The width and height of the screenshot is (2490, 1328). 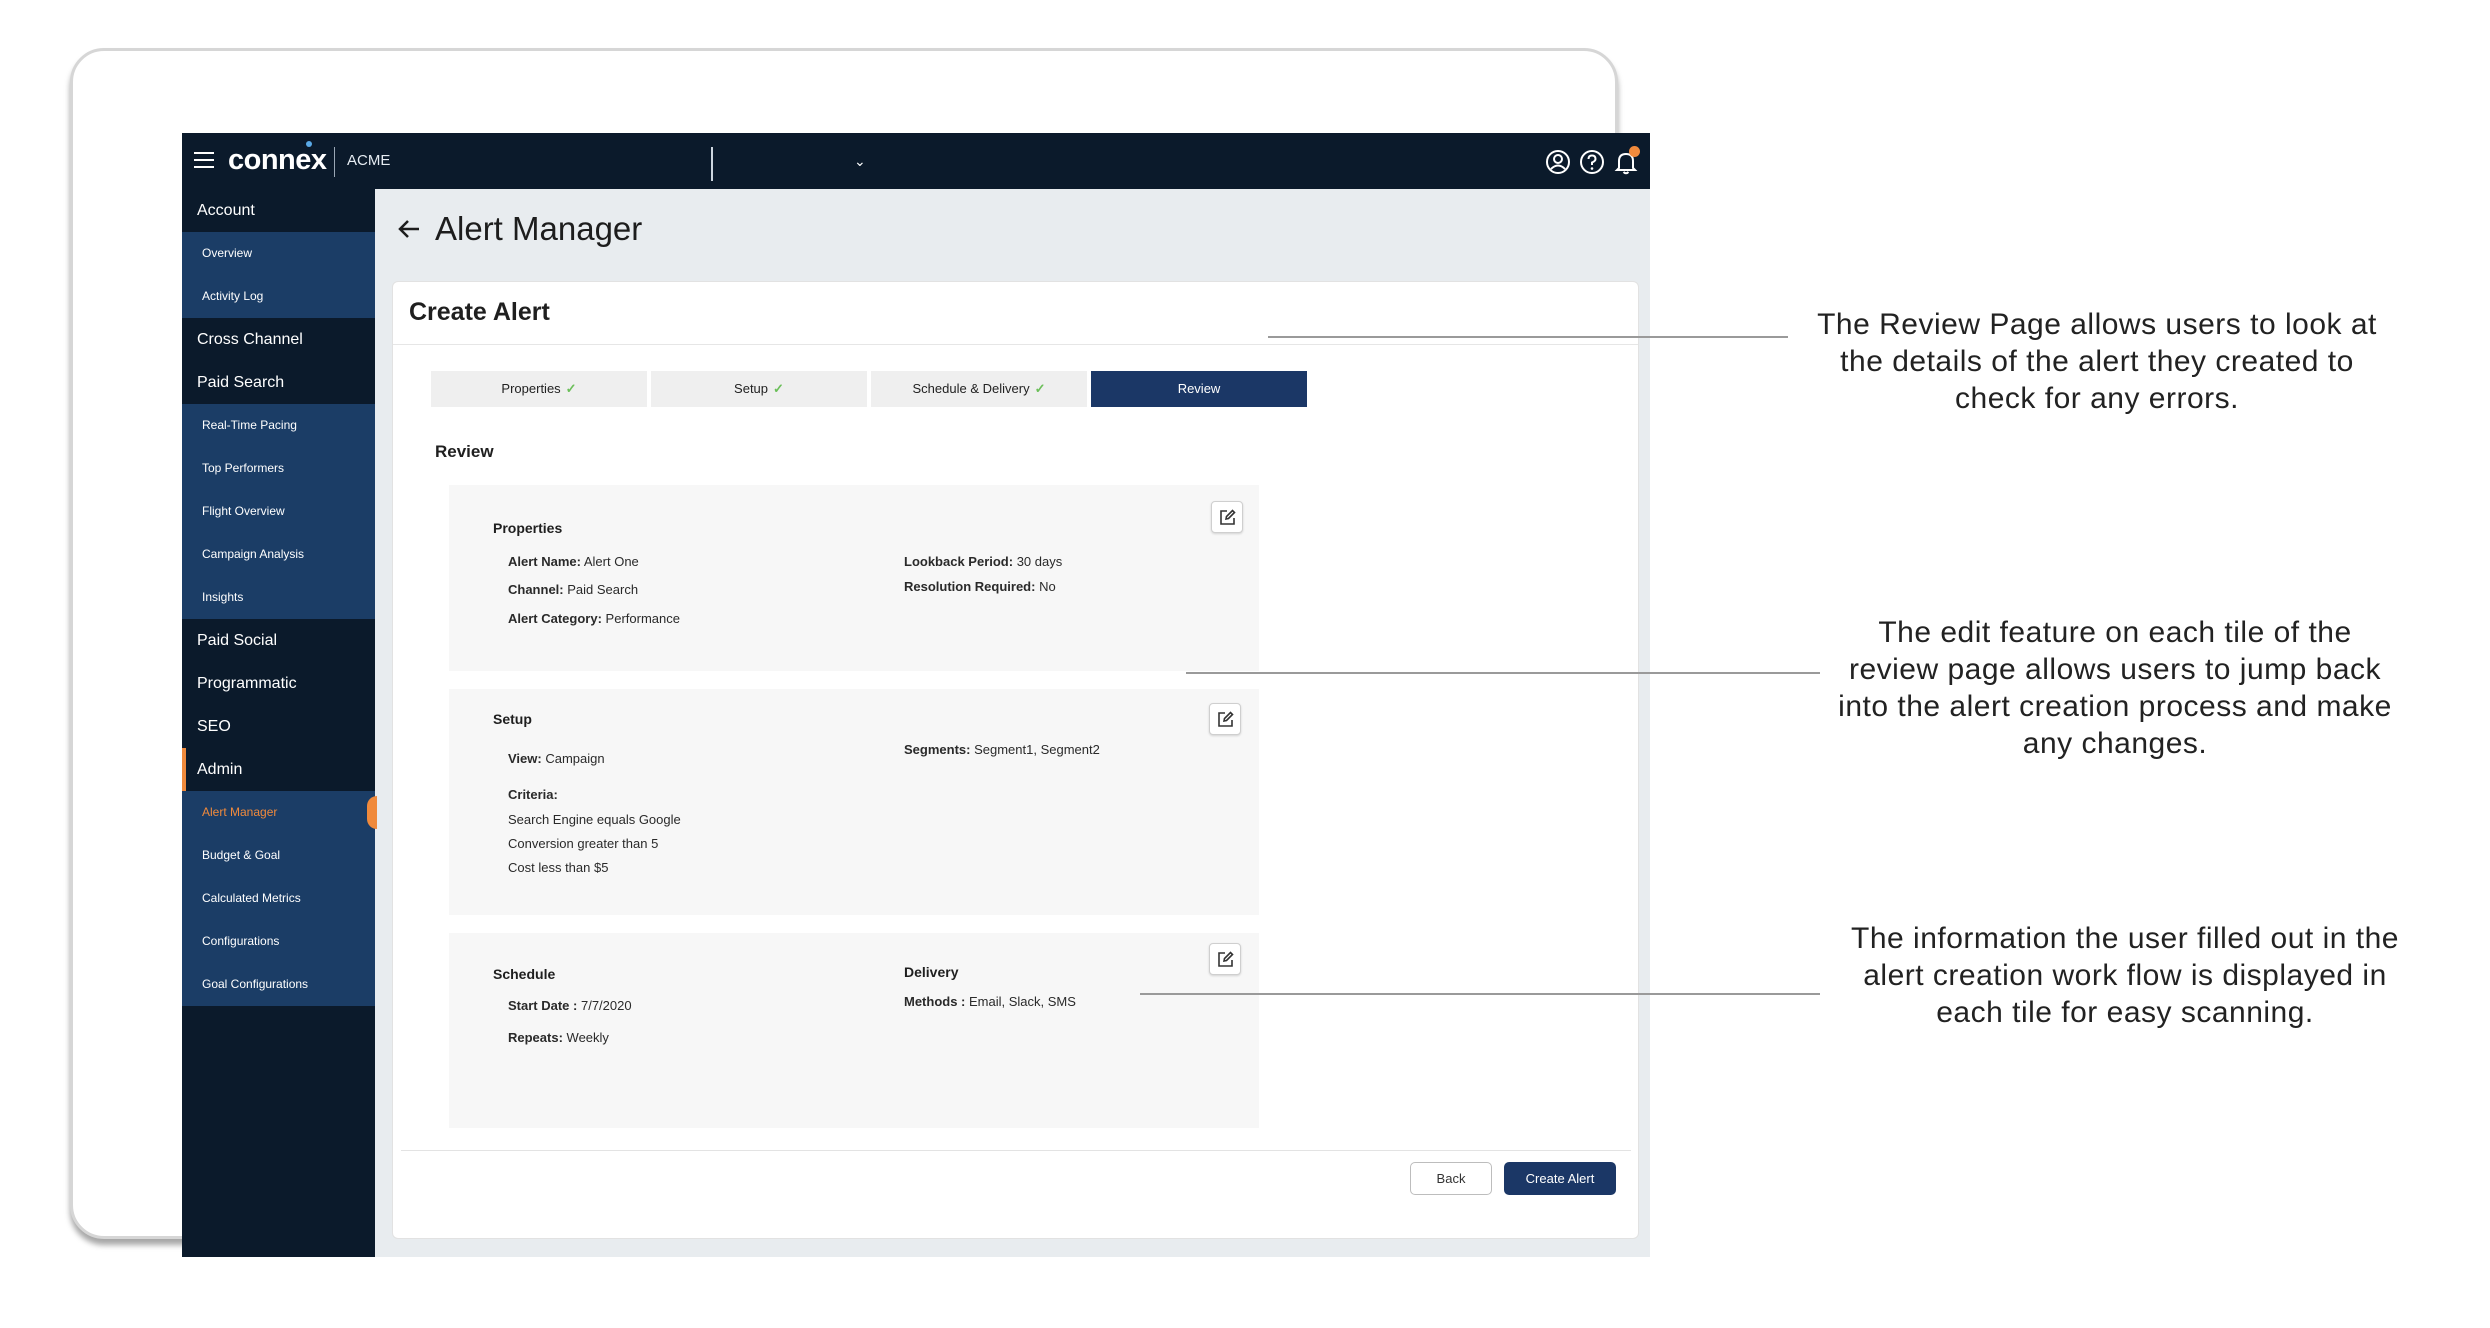 I want to click on edit-schedule-button, so click(x=1225, y=959).